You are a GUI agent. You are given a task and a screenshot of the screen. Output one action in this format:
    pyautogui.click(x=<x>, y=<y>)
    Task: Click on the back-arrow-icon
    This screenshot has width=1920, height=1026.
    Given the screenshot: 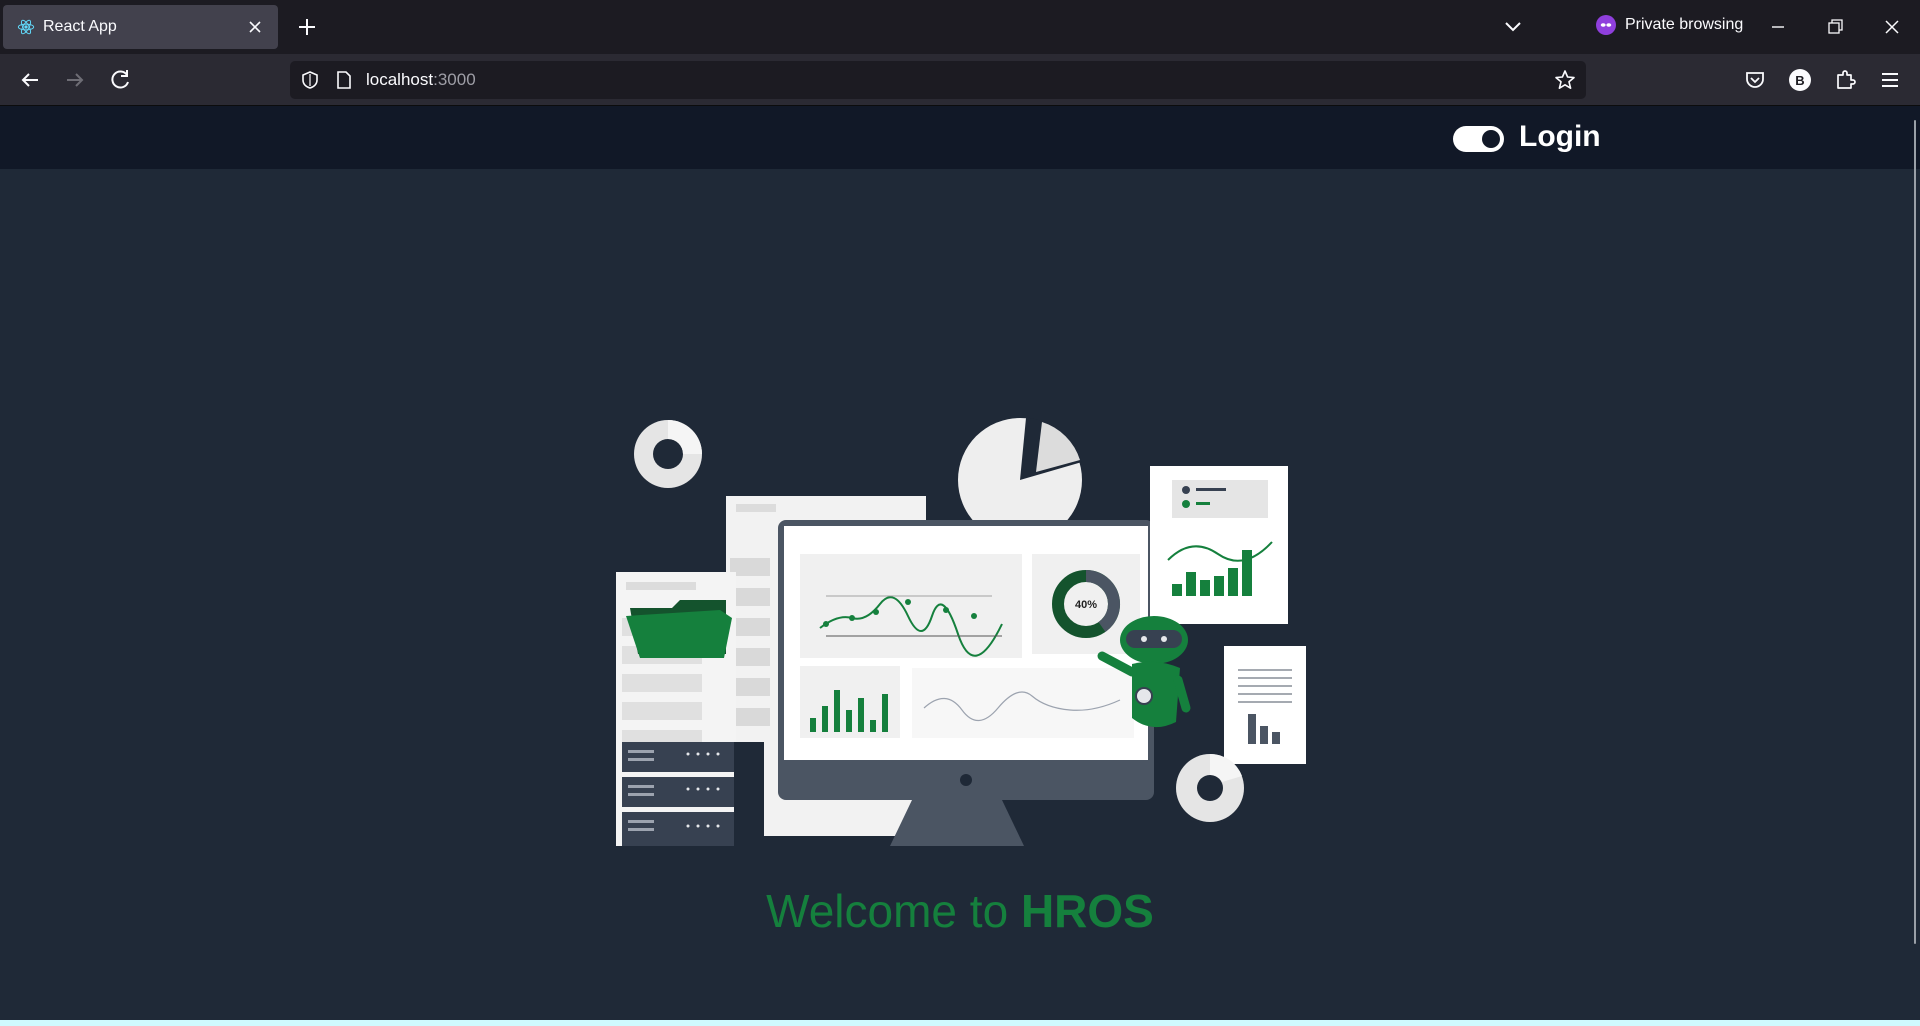 What is the action you would take?
    pyautogui.click(x=30, y=80)
    